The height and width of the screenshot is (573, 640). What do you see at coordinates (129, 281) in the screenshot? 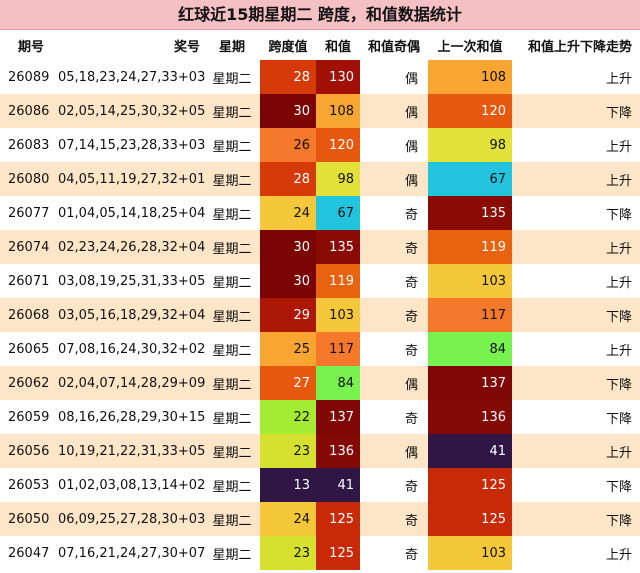
I see `cell-numbers: 03,08,19,25,31,33+05` at bounding box center [129, 281].